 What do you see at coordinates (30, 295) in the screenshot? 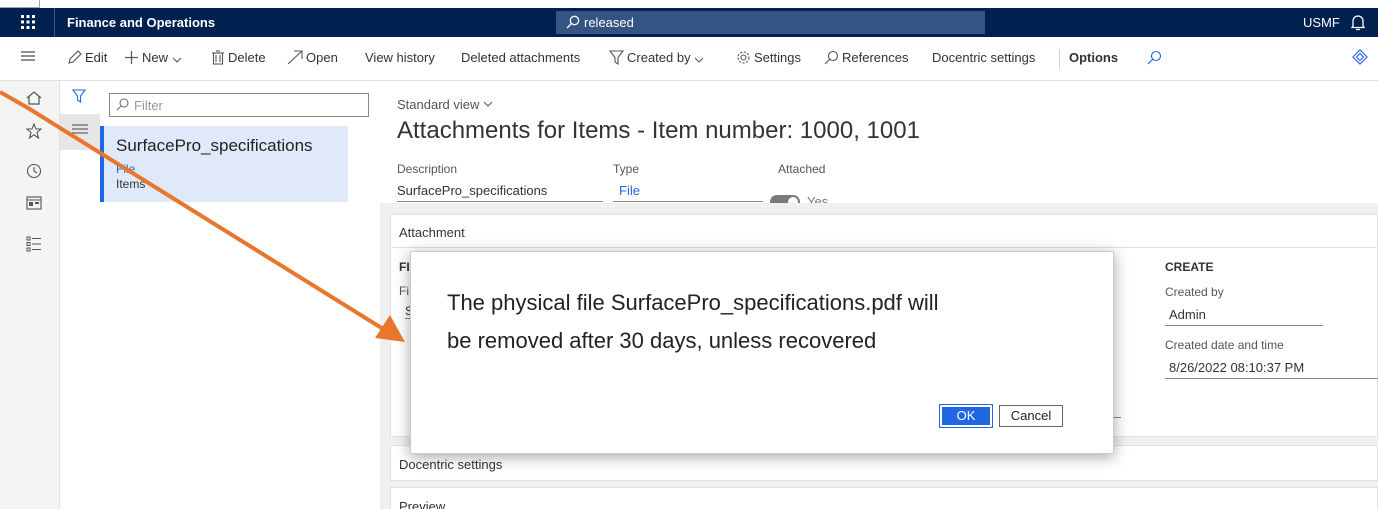
I see `navigation-pane` at bounding box center [30, 295].